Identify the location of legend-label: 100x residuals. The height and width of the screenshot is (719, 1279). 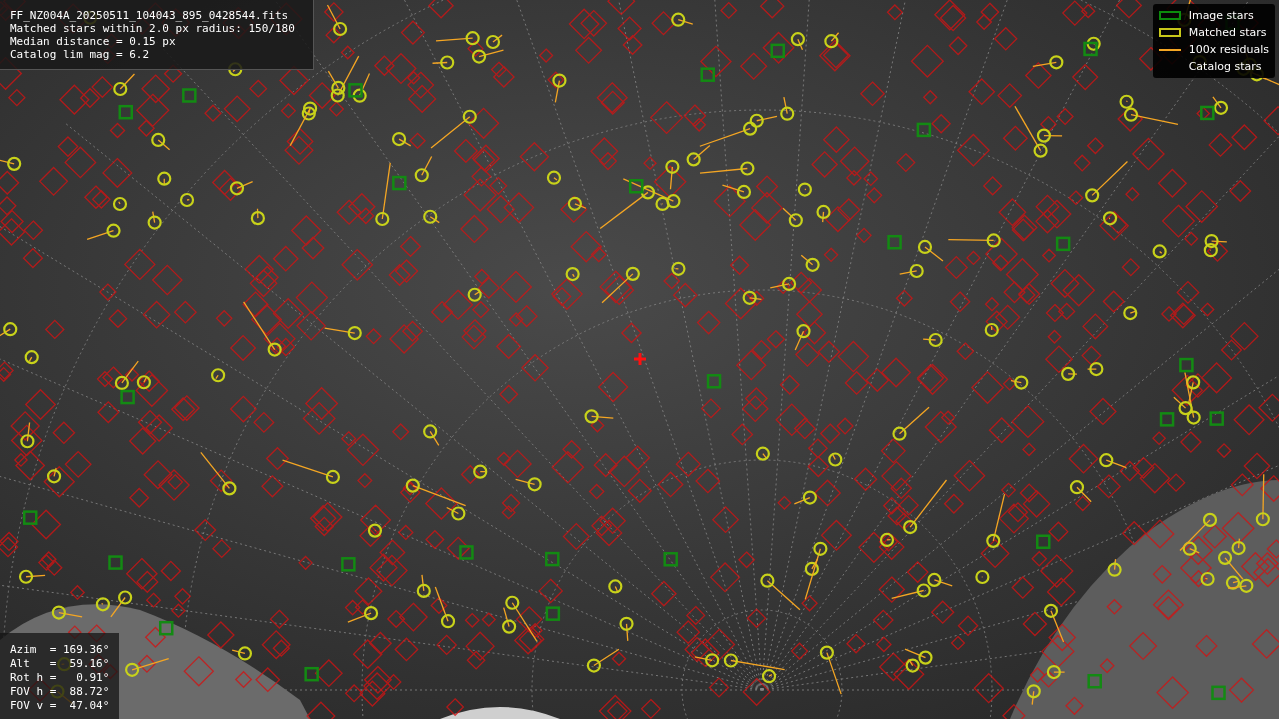
(1228, 49).